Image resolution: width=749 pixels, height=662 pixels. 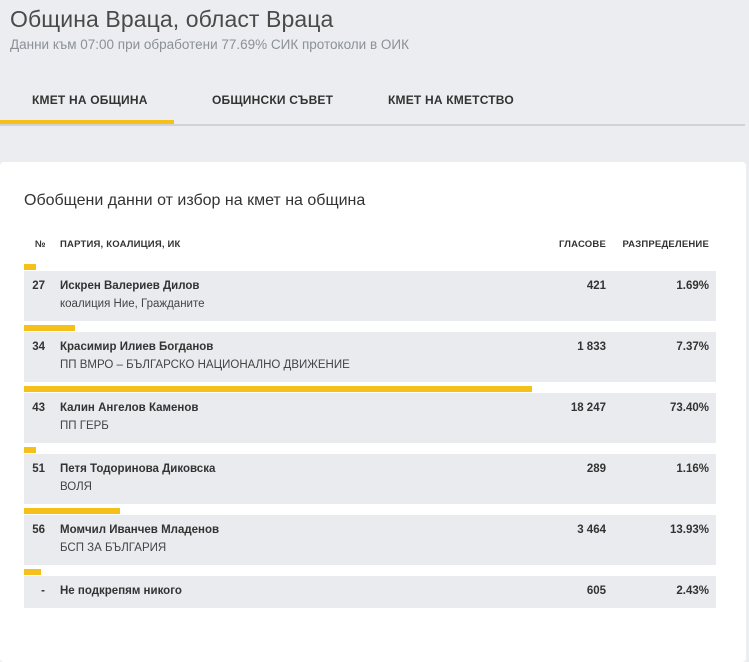 I want to click on table-row: - Не подкрепям никого 605 2.43%, so click(x=370, y=592).